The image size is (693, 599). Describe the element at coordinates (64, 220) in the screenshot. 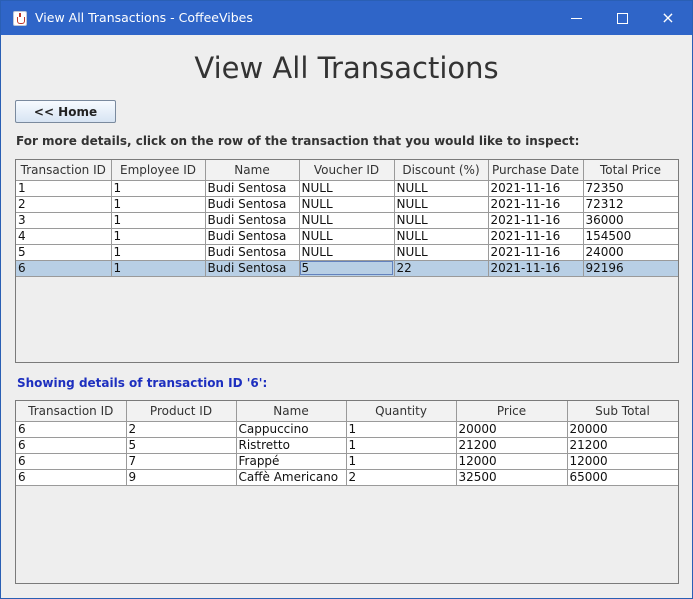

I see `table-cell: 3` at that location.